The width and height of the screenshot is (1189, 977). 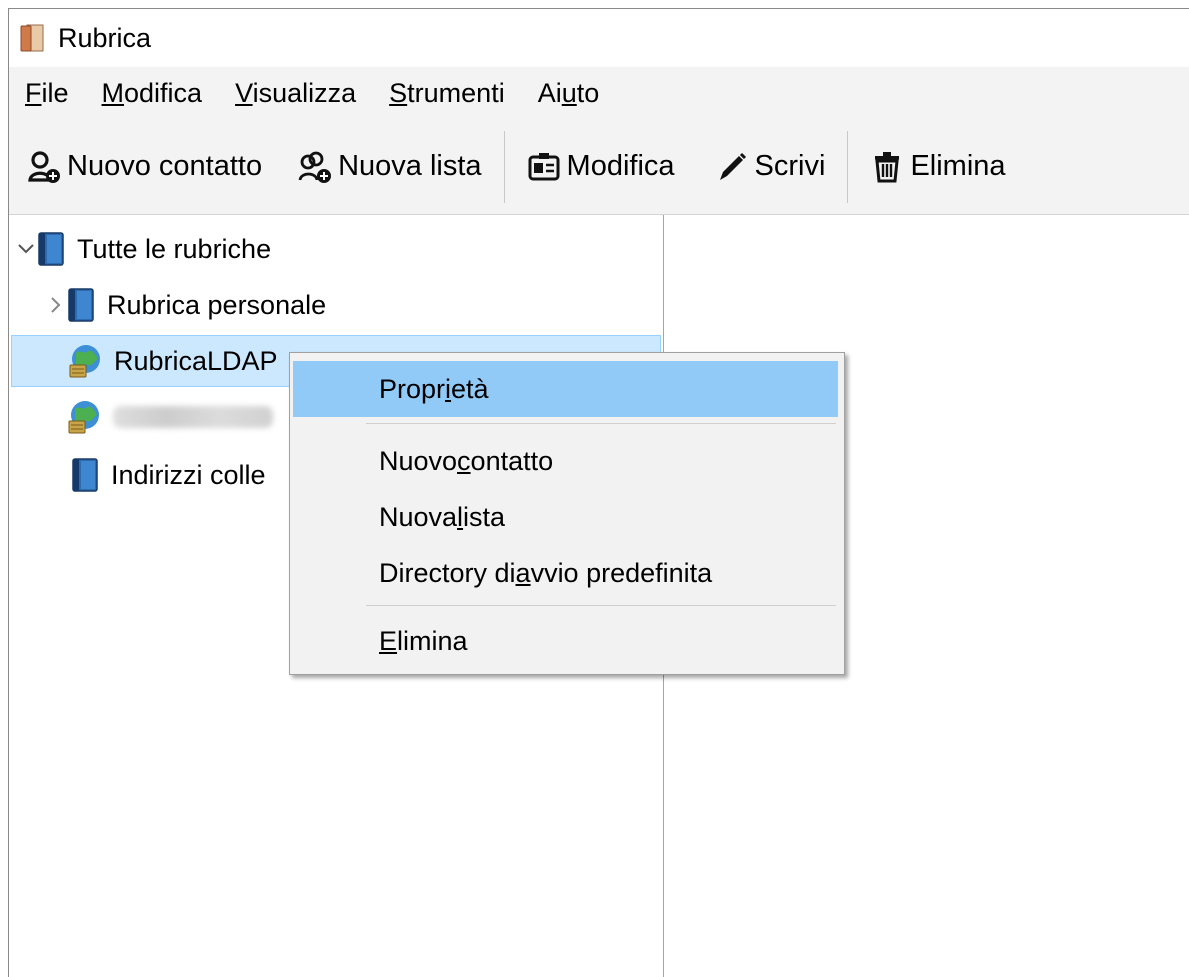 What do you see at coordinates (196, 360) in the screenshot?
I see `tree-item-label: RubricaLDAP` at bounding box center [196, 360].